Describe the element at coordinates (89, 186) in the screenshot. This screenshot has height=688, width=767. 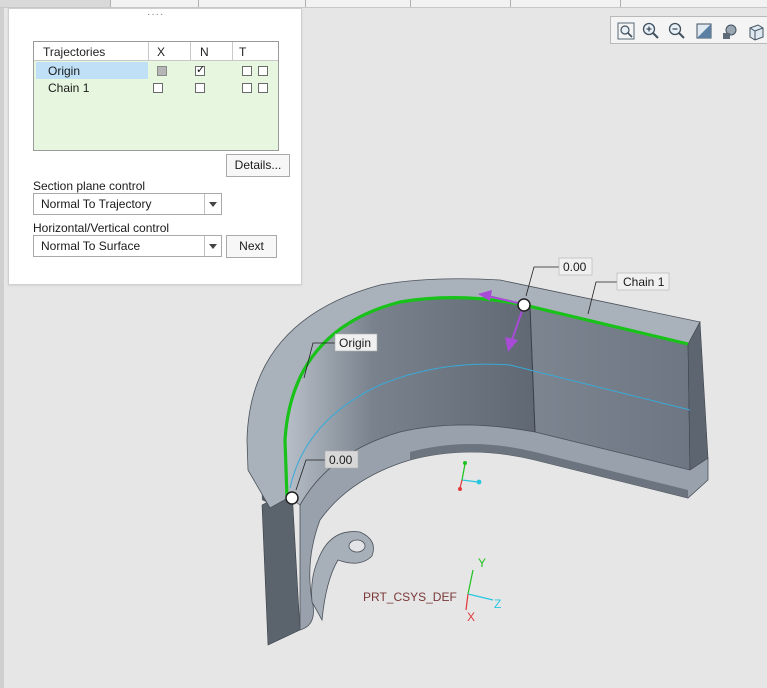
I see `section-plane-label: Section plane control` at that location.